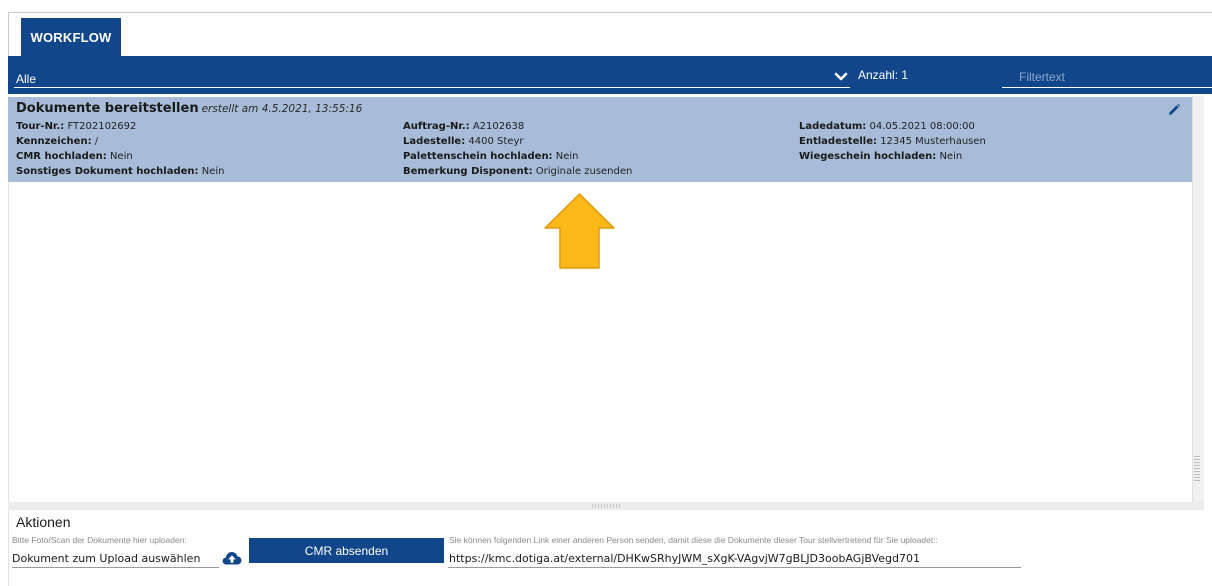  Describe the element at coordinates (579, 231) in the screenshot. I see `arrow-up-icon` at that location.